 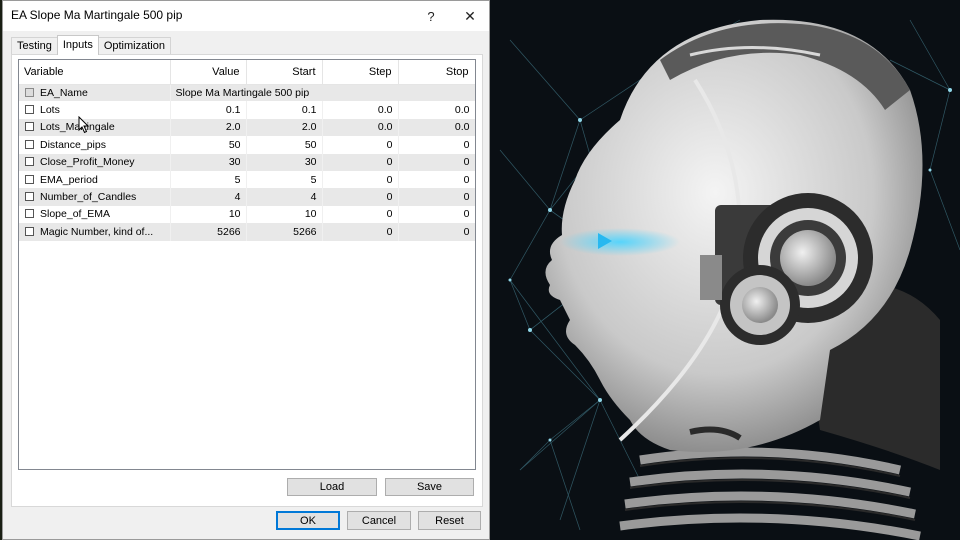 What do you see at coordinates (75, 214) in the screenshot?
I see `variable-name: Slope_of_EMA` at bounding box center [75, 214].